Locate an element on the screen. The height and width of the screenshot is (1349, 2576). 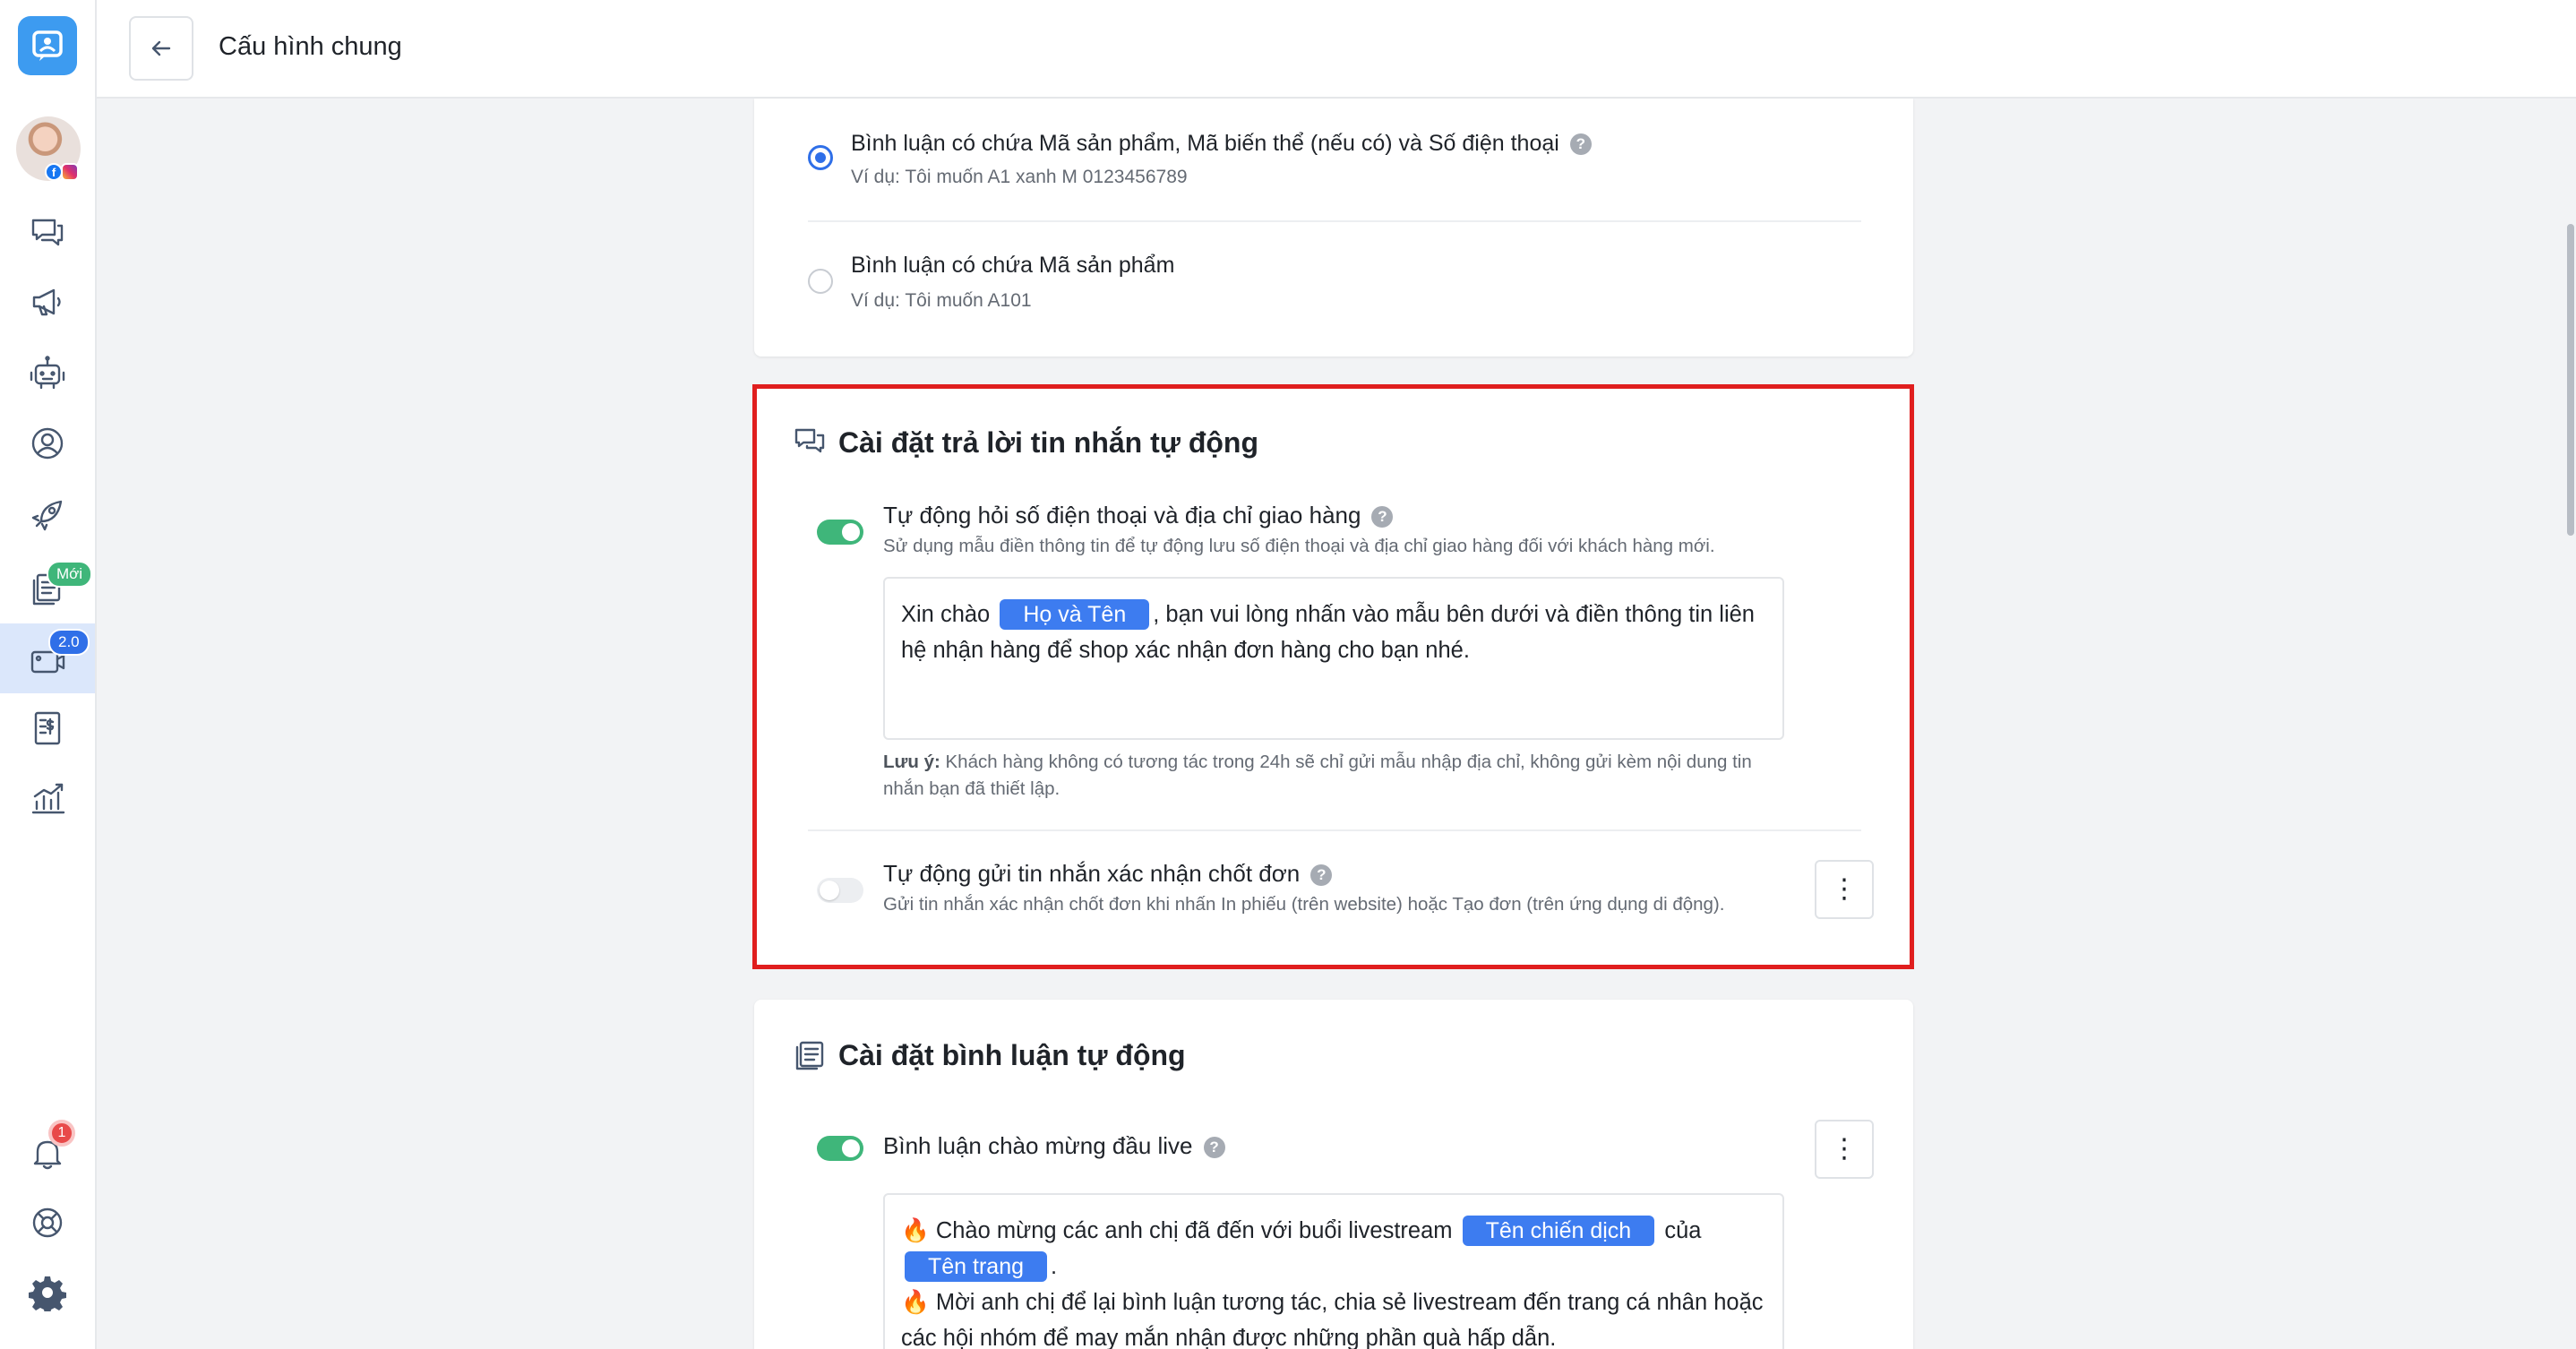
campaign-variable-tag: Tên chiến dịch is located at coordinates (1558, 1231).